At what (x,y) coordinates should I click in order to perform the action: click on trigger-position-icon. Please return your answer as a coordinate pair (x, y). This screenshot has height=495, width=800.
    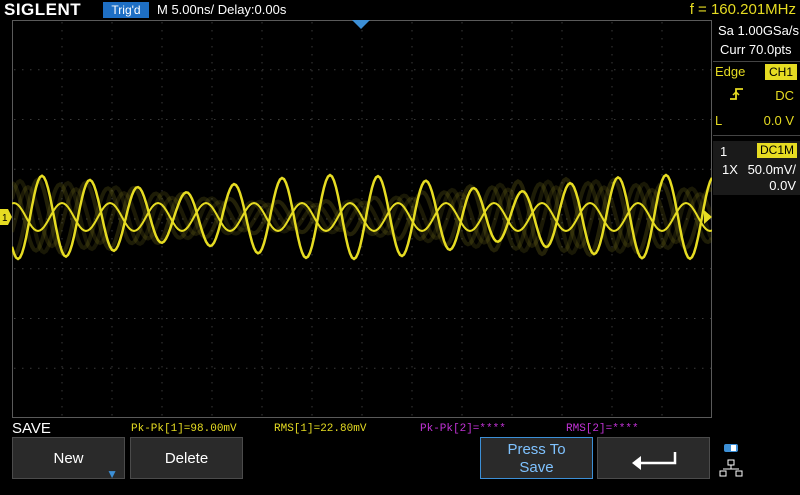
    Looking at the image, I should click on (361, 24).